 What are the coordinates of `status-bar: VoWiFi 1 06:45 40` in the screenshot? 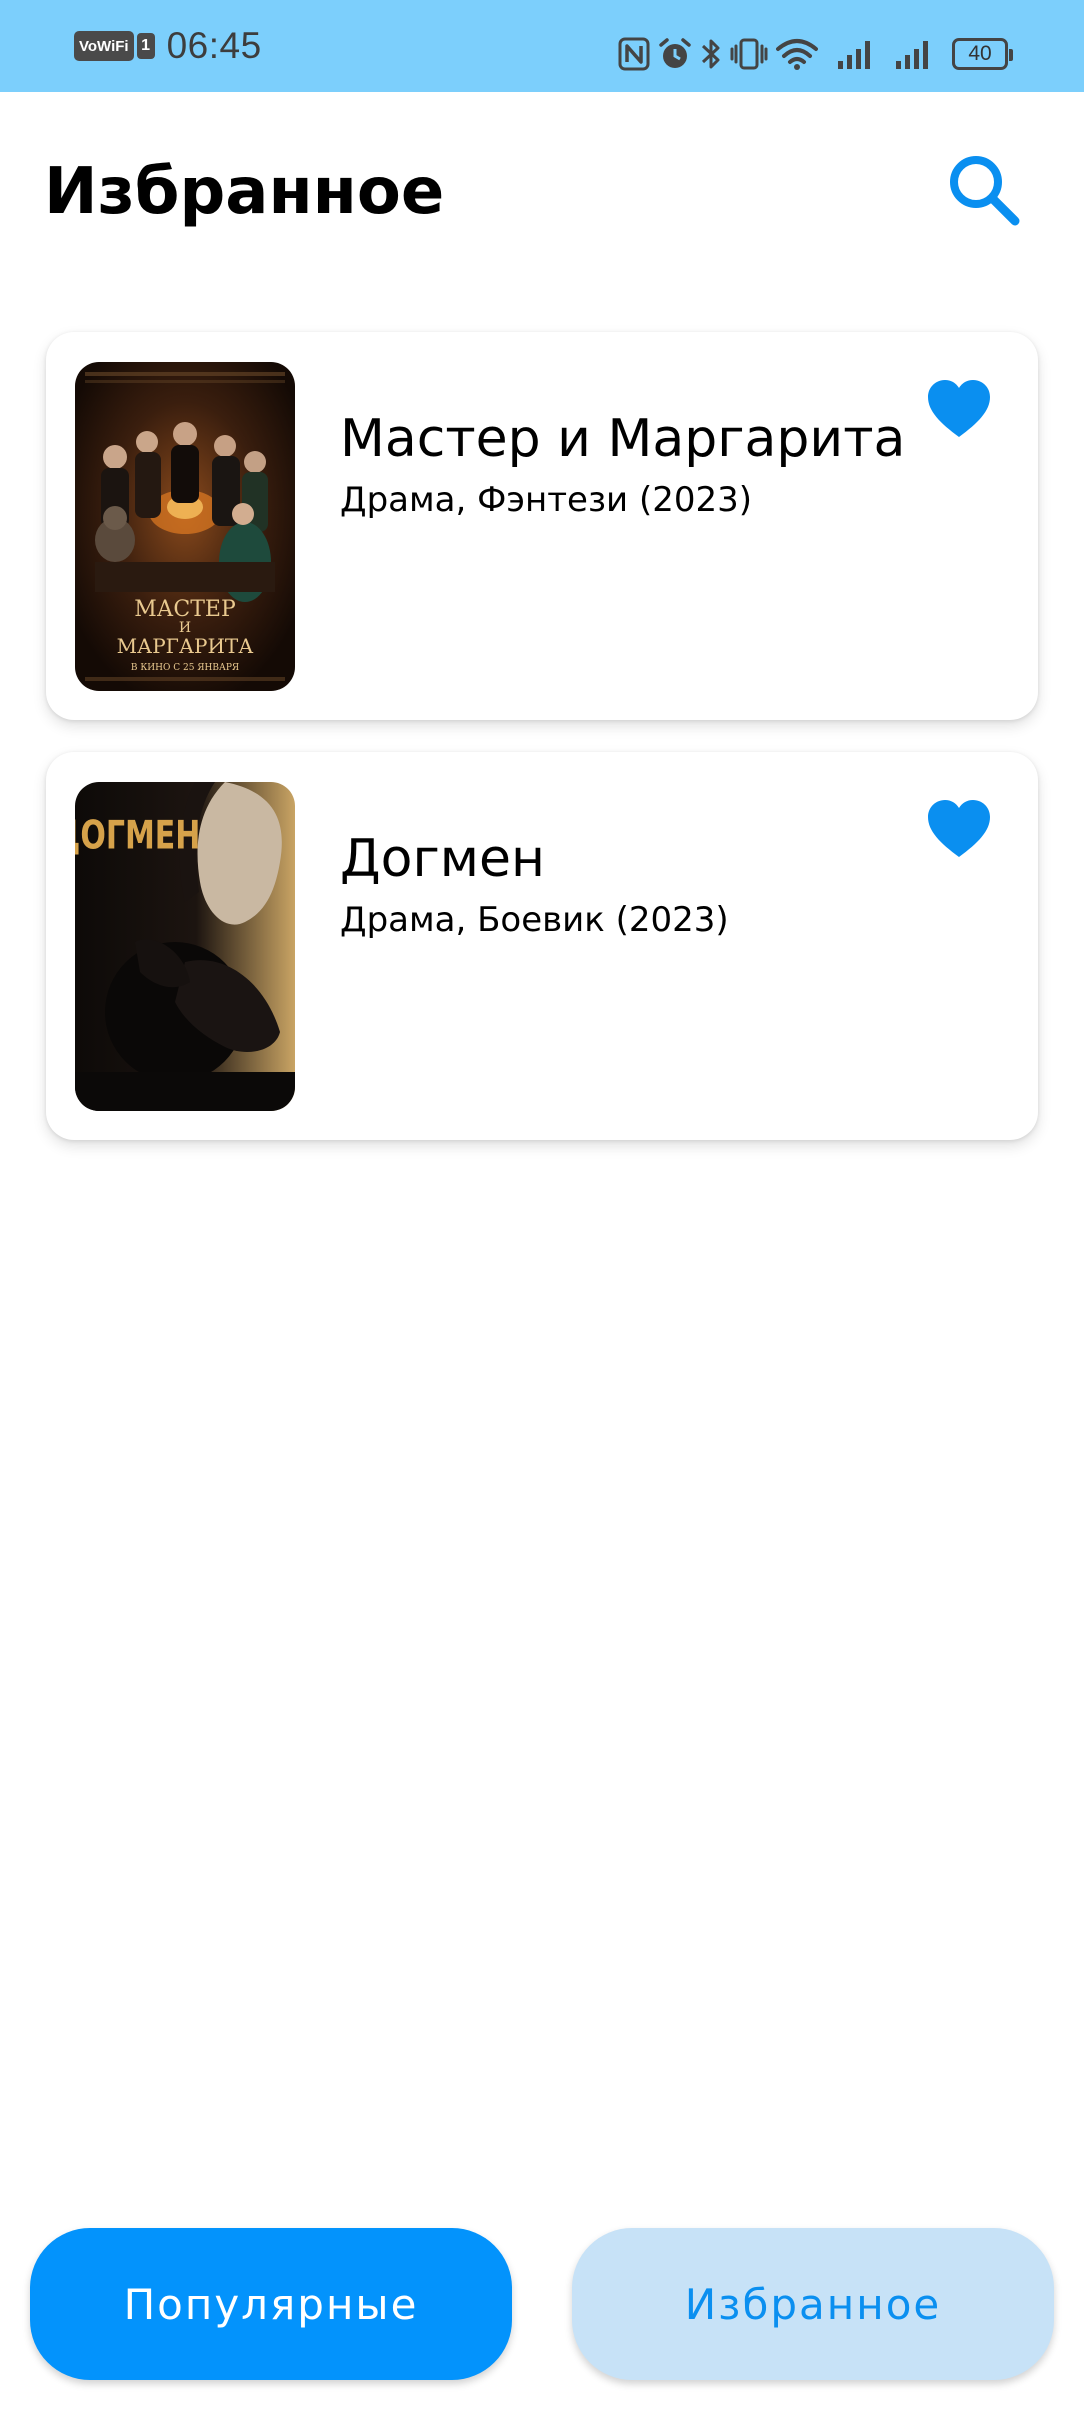 It's located at (542, 46).